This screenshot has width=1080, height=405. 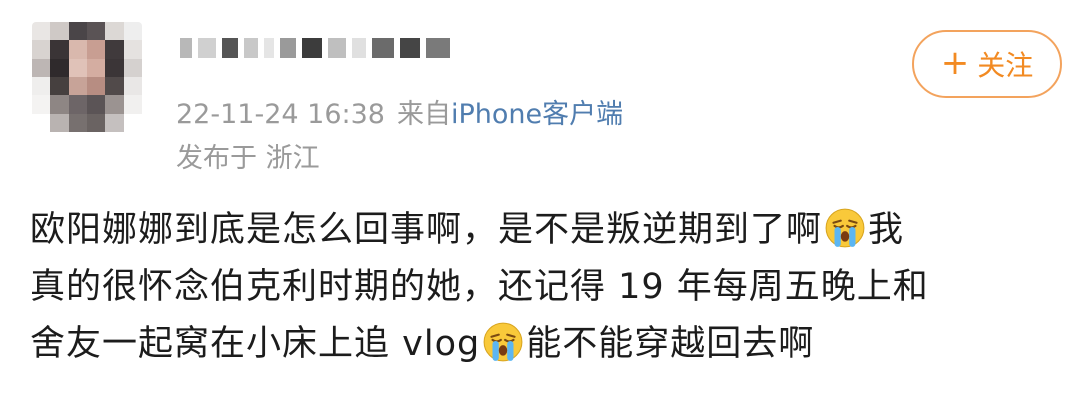 I want to click on content-line-3-text: 舍友一起窝在小床上追 vlog, so click(x=255, y=344).